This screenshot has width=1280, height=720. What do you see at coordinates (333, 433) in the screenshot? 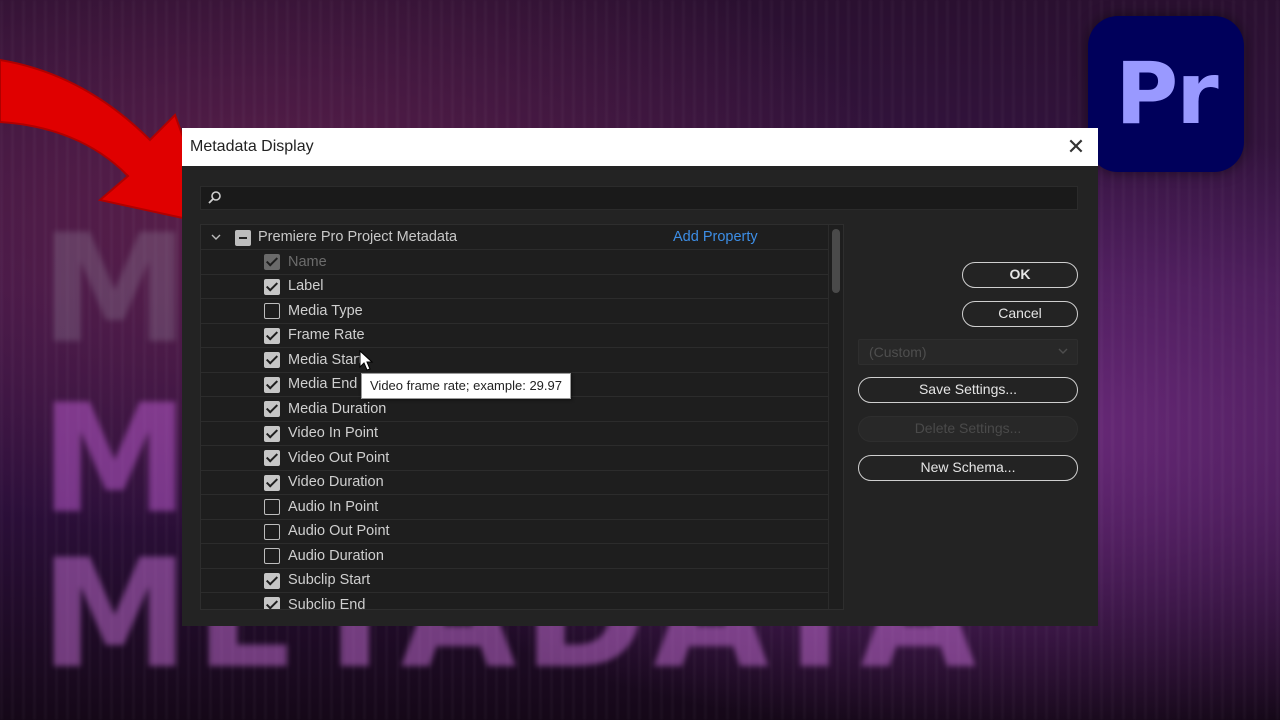
I see `item-label: Video In Point` at bounding box center [333, 433].